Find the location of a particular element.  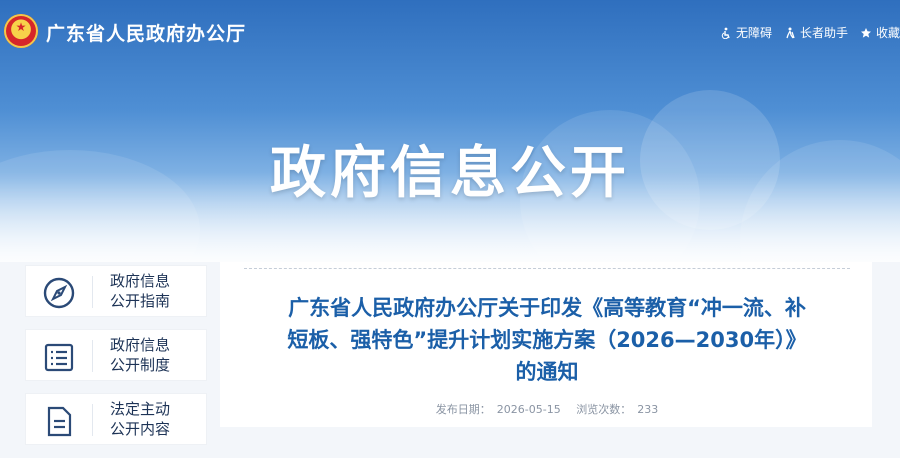

sidebar-item-statutory-content: 法定主动 公开内容 is located at coordinates (116, 419).